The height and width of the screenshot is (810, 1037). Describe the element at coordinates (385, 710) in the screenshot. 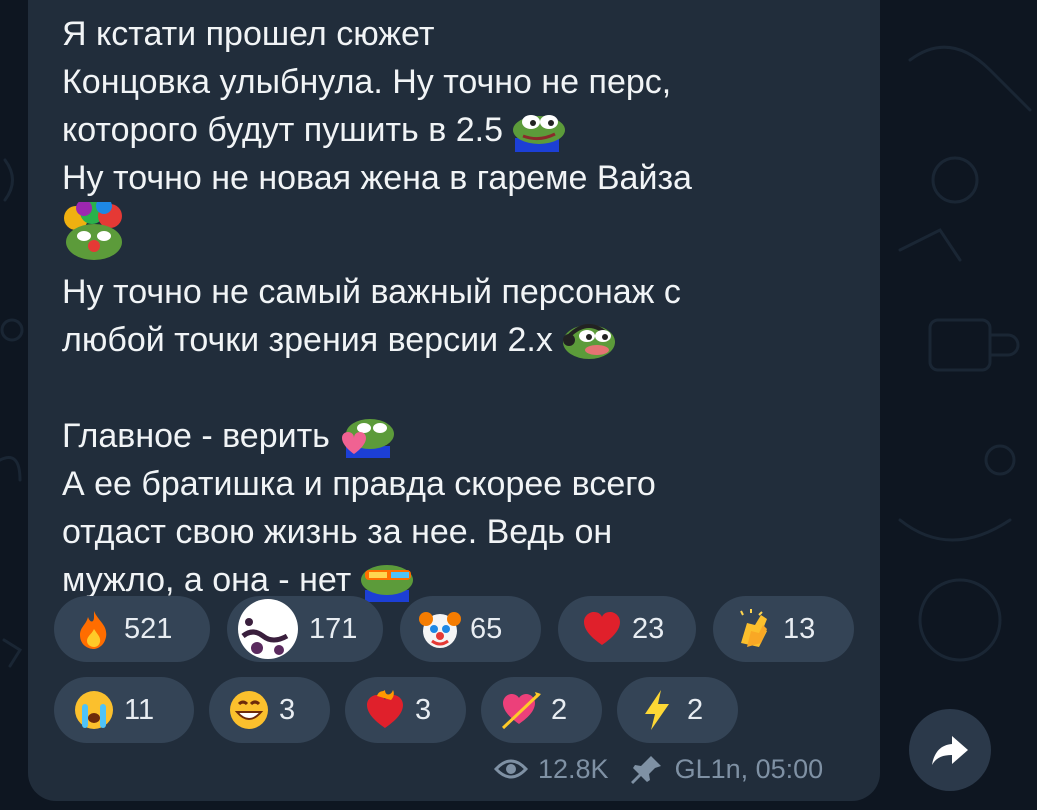

I see `heart-on-fire-icon` at that location.